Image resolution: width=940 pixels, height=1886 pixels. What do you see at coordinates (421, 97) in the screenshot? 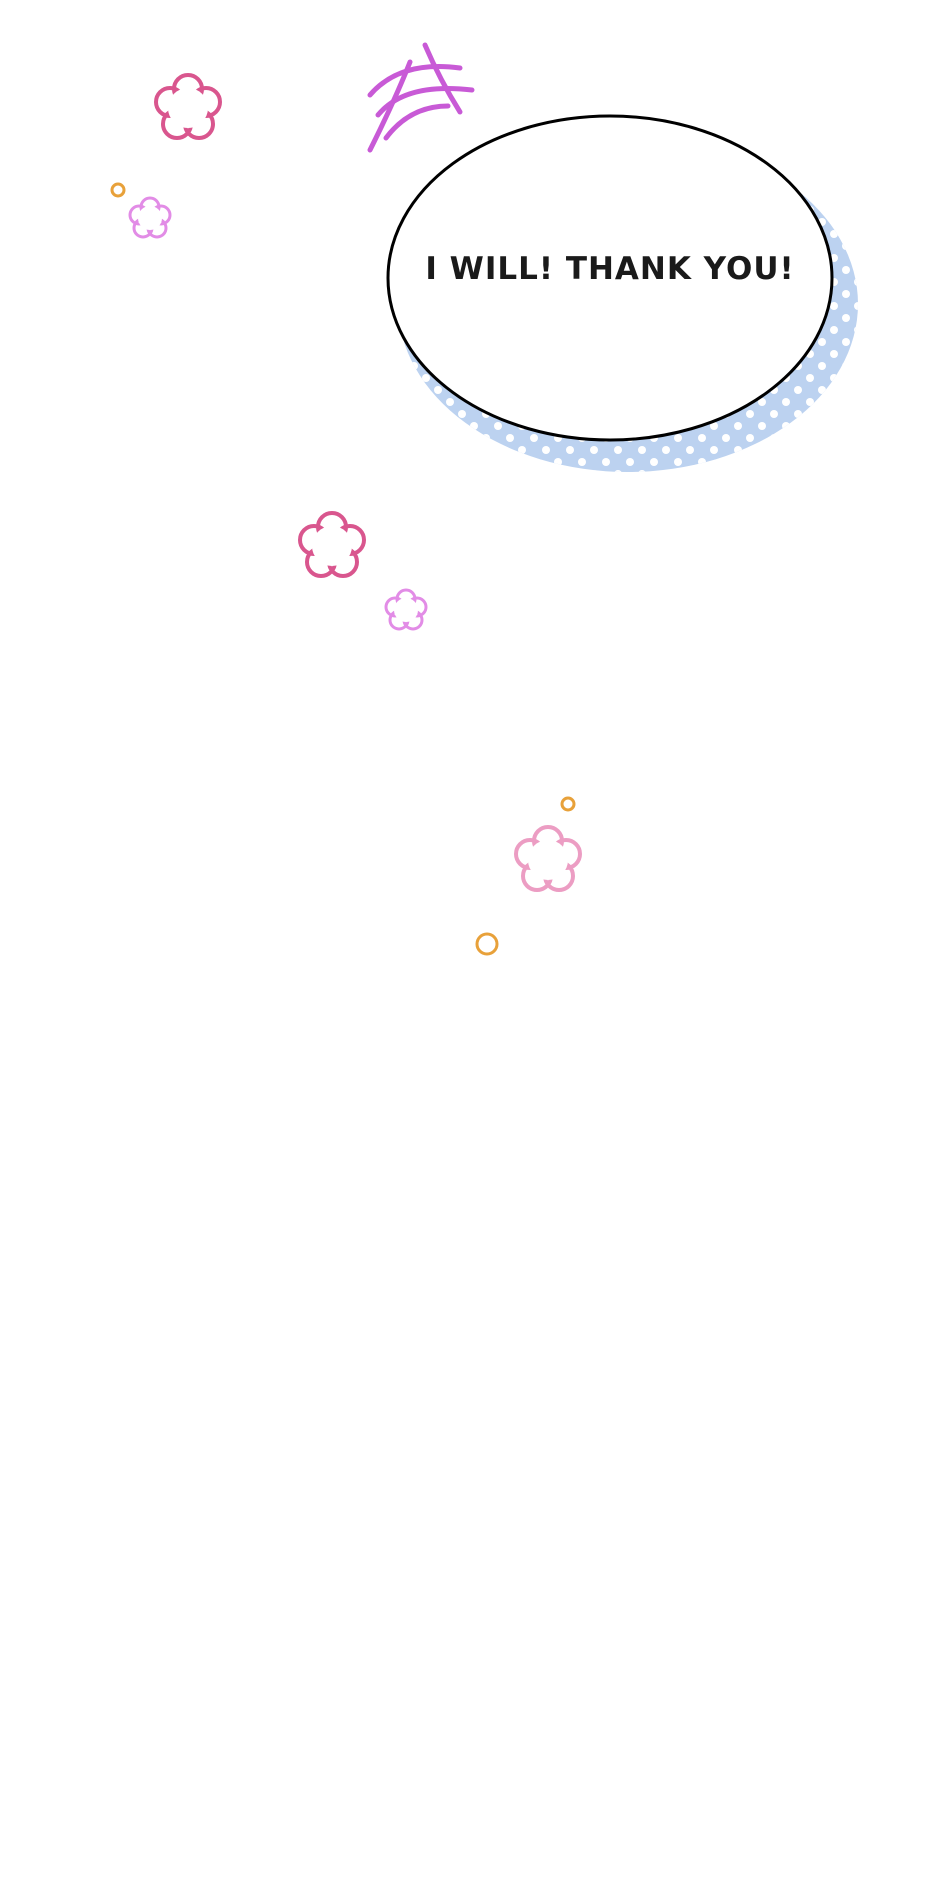
I see `crosshatch-sparkle-icon` at bounding box center [421, 97].